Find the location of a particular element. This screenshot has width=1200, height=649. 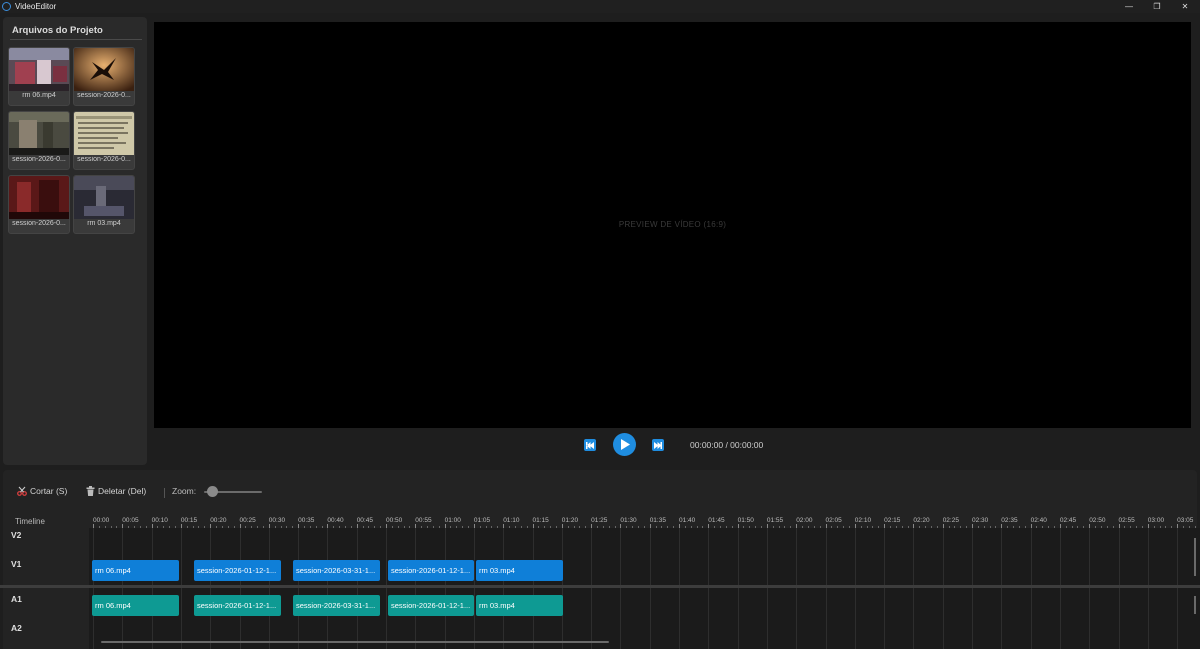

ruler-tick-label: 00:45 is located at coordinates (364, 520).